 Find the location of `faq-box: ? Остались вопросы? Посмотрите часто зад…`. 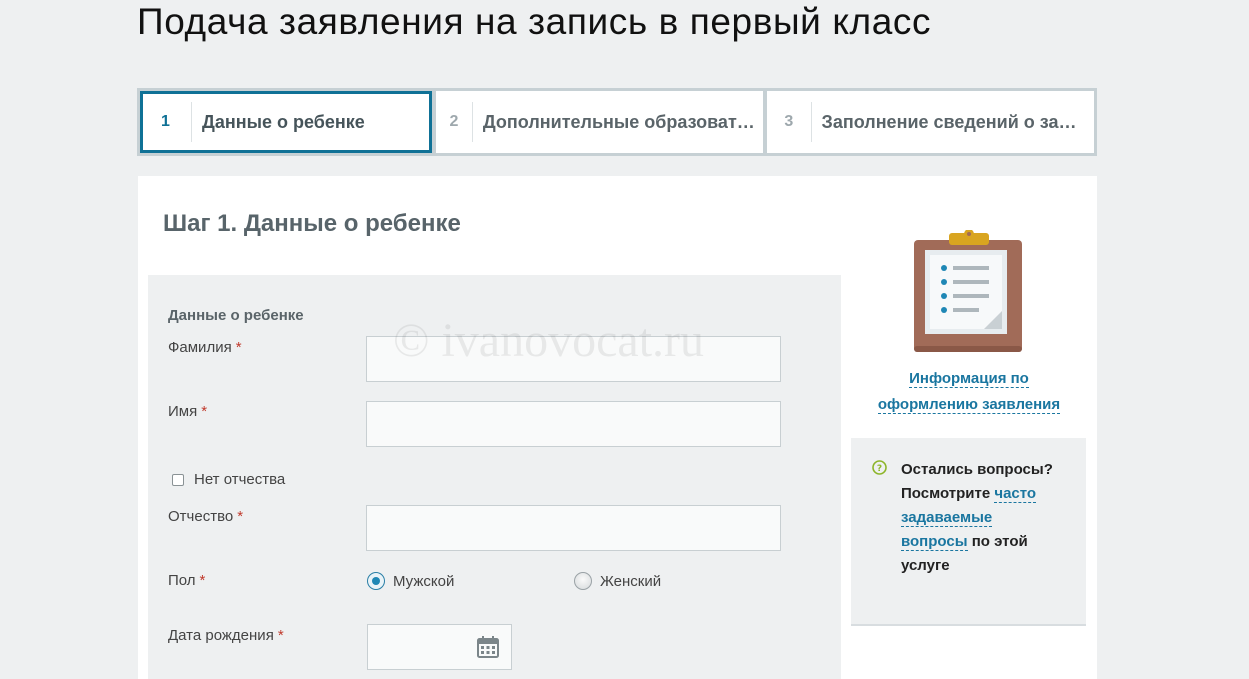

faq-box: ? Остались вопросы? Посмотрите часто зад… is located at coordinates (968, 532).